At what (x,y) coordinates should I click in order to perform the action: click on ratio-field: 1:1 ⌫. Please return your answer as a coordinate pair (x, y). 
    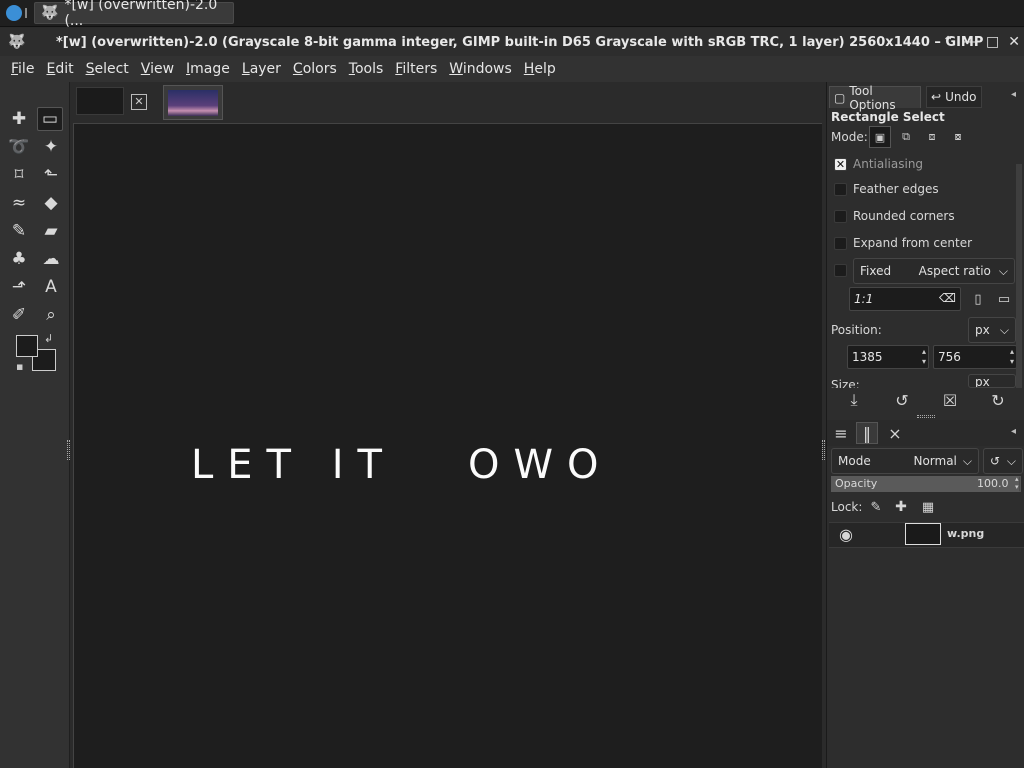
    Looking at the image, I should click on (905, 299).